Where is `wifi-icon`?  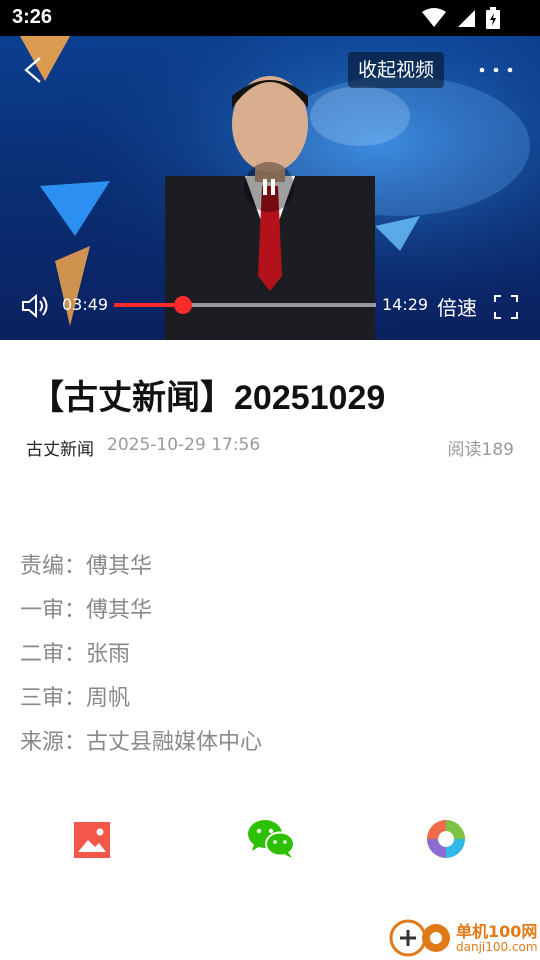 wifi-icon is located at coordinates (434, 17).